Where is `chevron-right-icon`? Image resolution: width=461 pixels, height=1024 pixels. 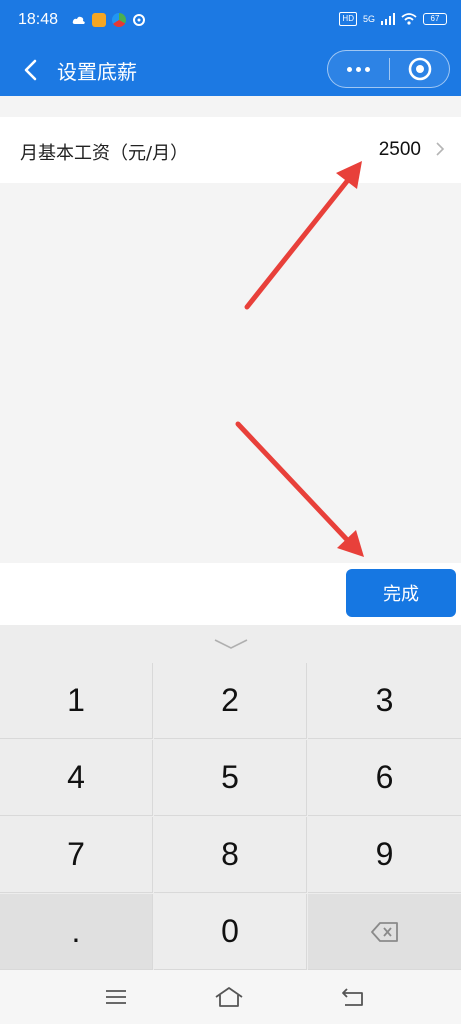 chevron-right-icon is located at coordinates (440, 149).